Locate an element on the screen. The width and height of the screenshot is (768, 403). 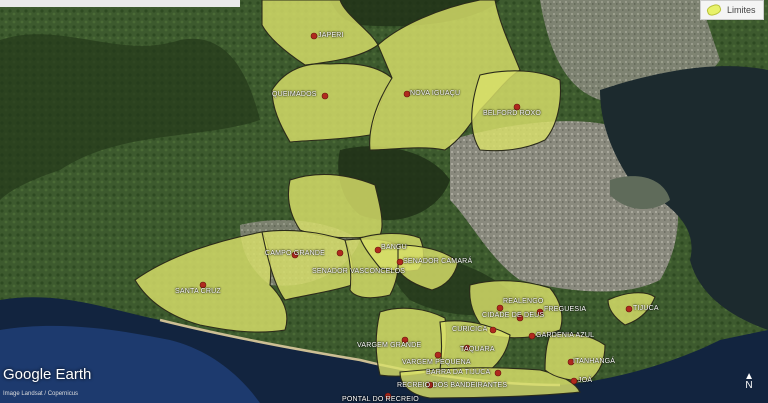
marker-gardenia-azul is located at coordinates (532, 336).